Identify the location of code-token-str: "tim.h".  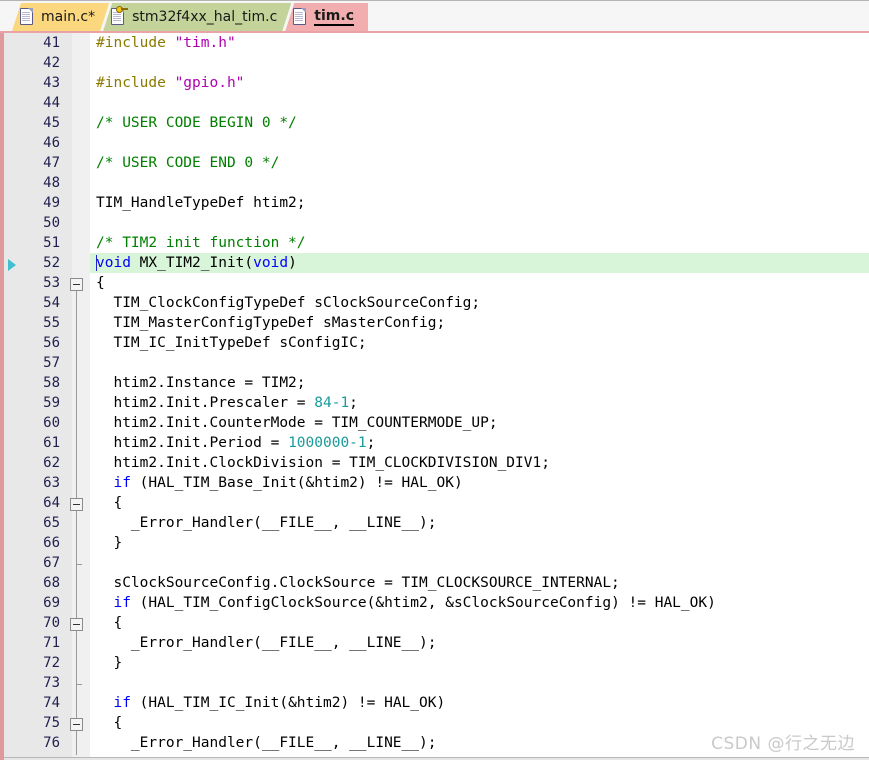
(205, 43).